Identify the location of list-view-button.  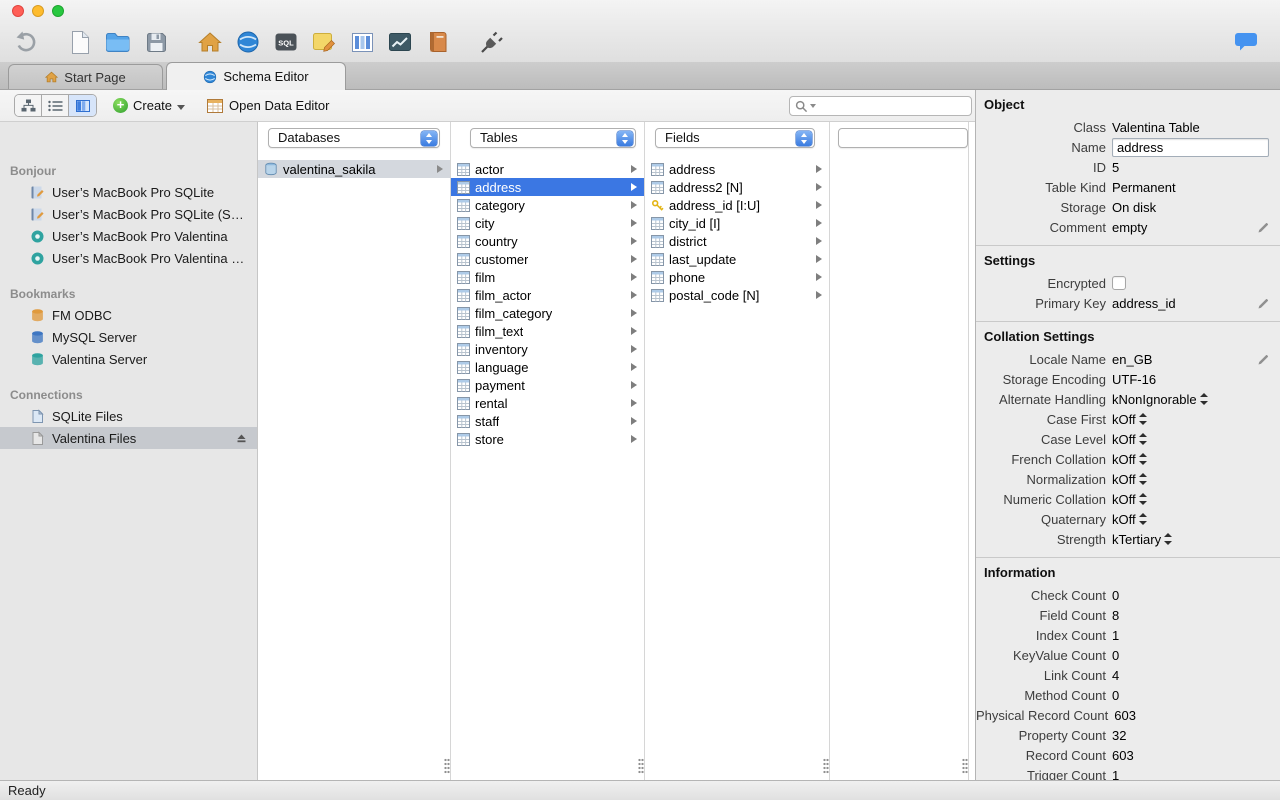
(55, 105).